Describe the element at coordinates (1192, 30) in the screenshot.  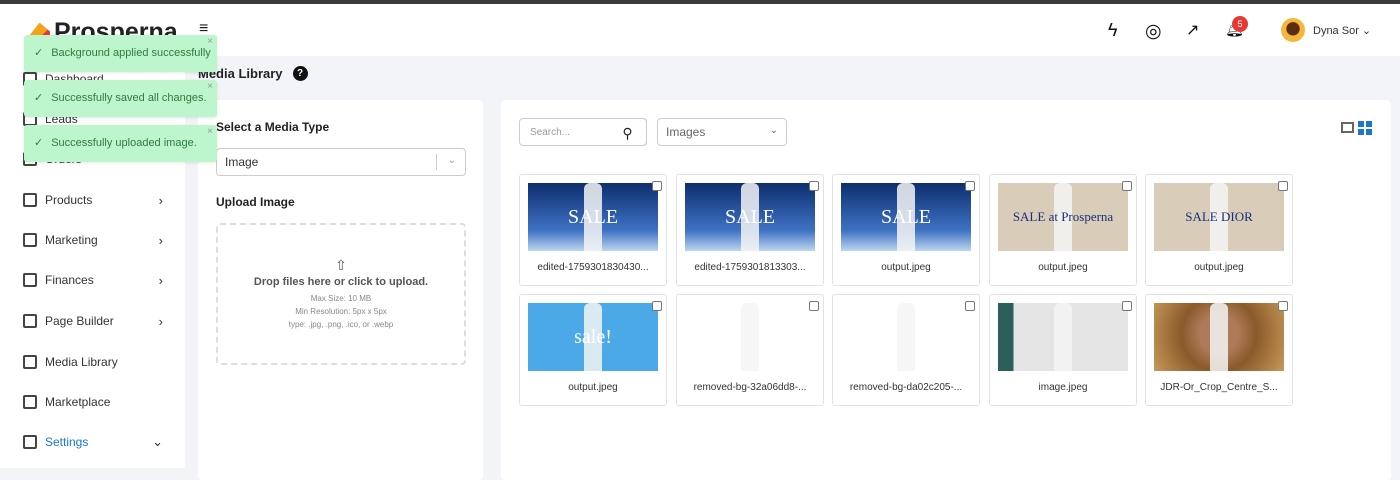
I see `external-link-icon: ↗` at that location.